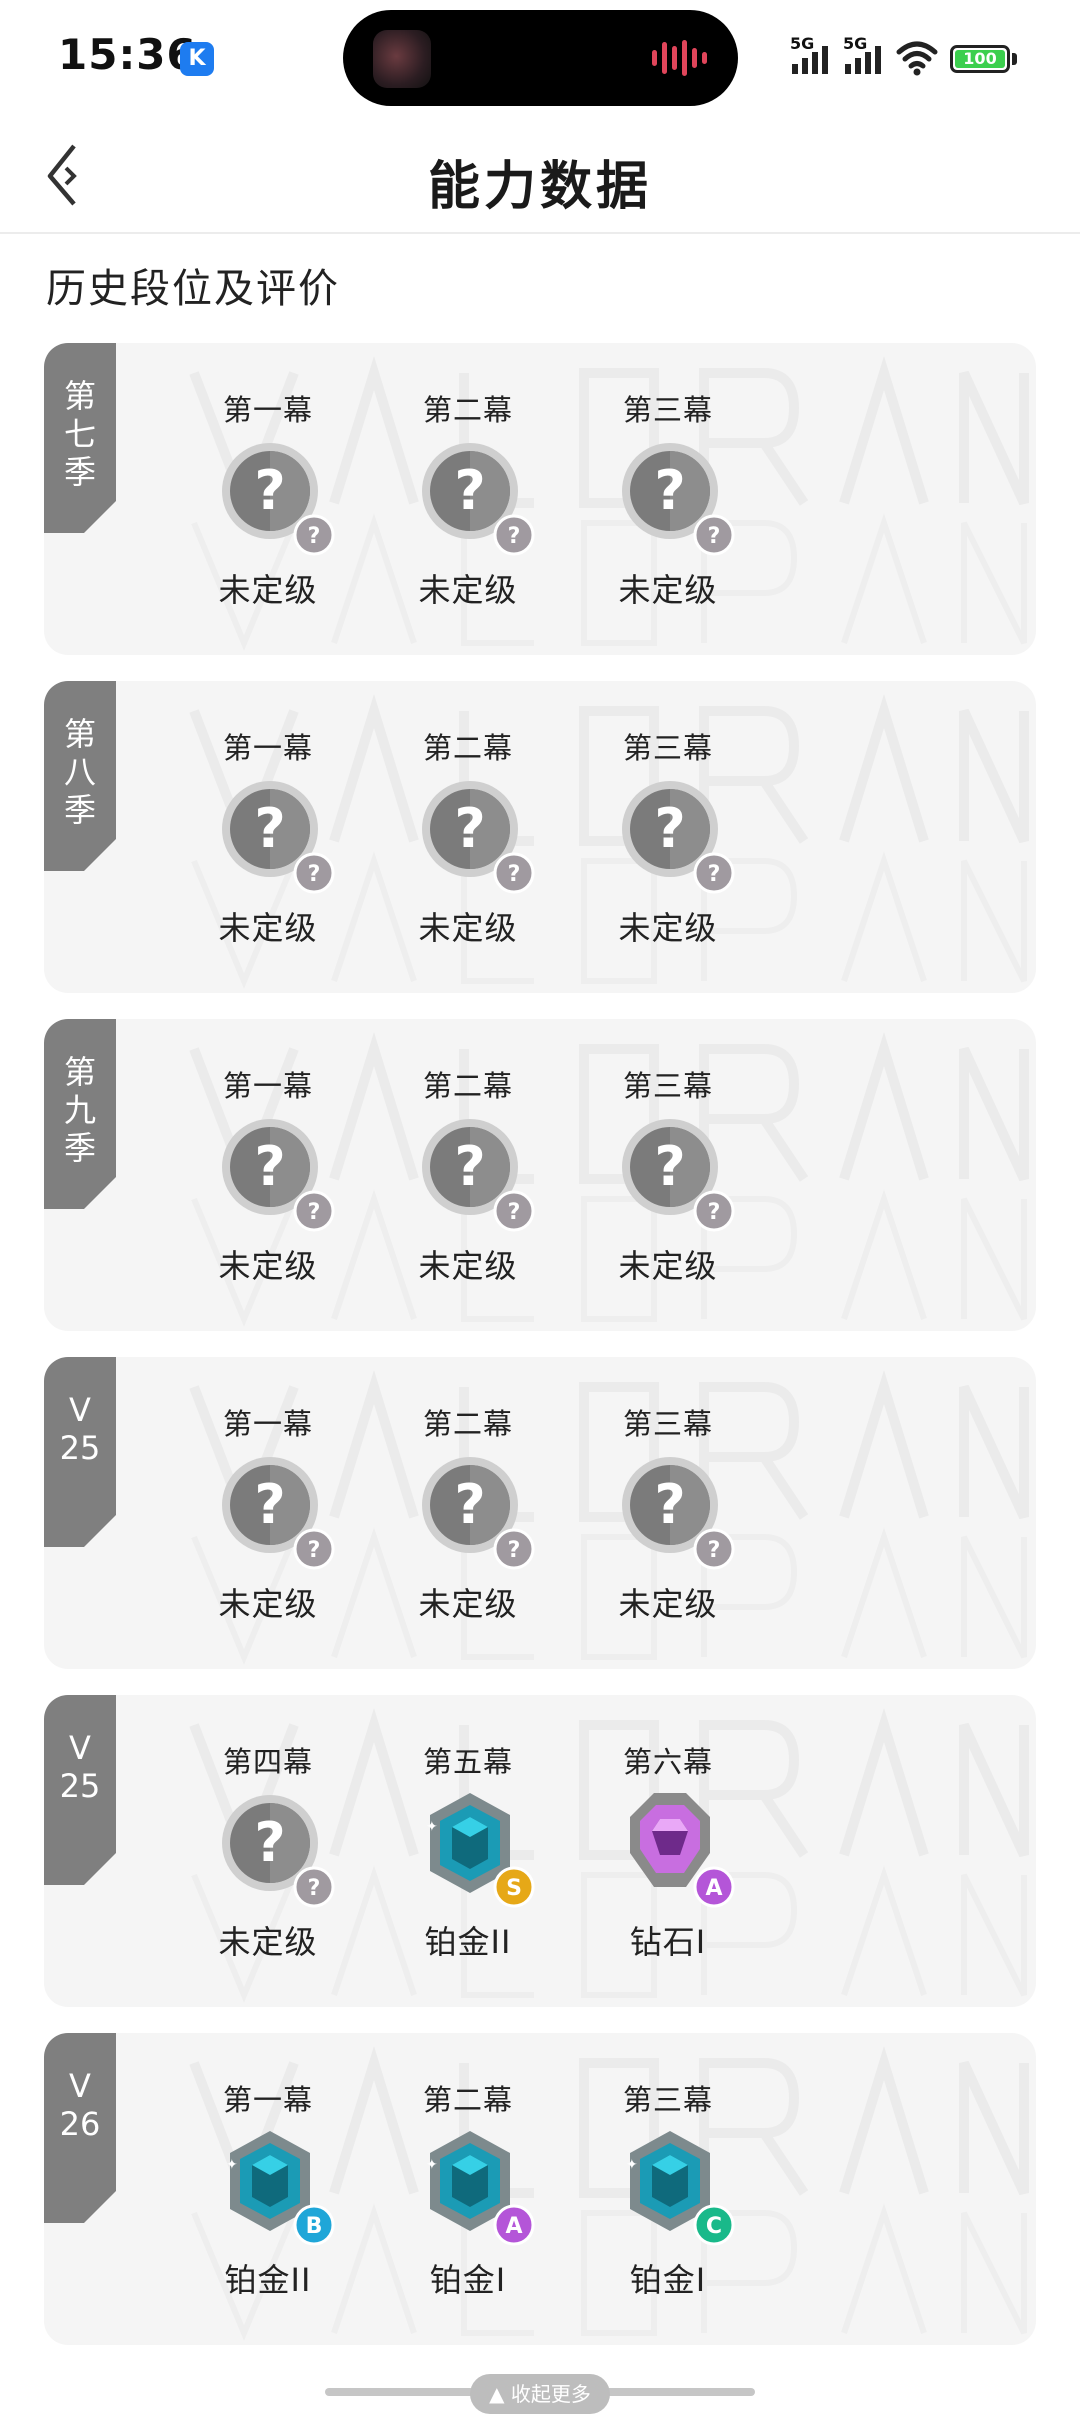 The height and width of the screenshot is (2414, 1080). What do you see at coordinates (480, 2188) in the screenshot?
I see `platinum-rank-icon: ✦A` at bounding box center [480, 2188].